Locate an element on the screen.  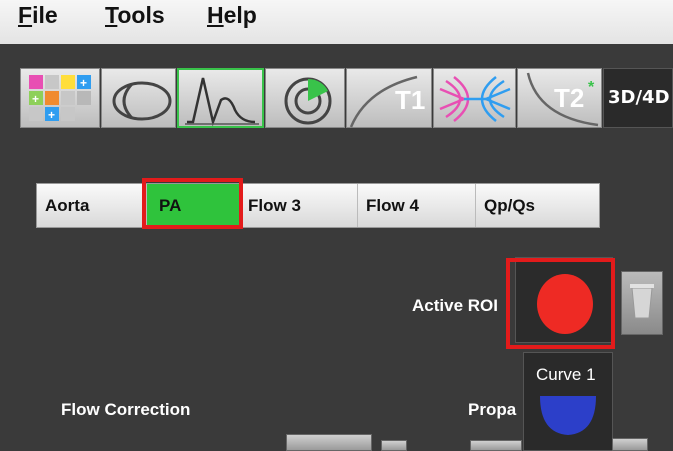
tab-aorta: Aorta is located at coordinates (92, 205).